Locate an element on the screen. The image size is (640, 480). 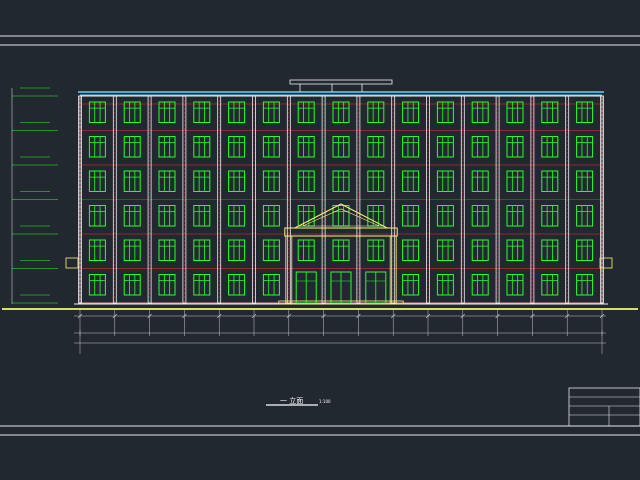
side-ornament-left is located at coordinates (72, 263).